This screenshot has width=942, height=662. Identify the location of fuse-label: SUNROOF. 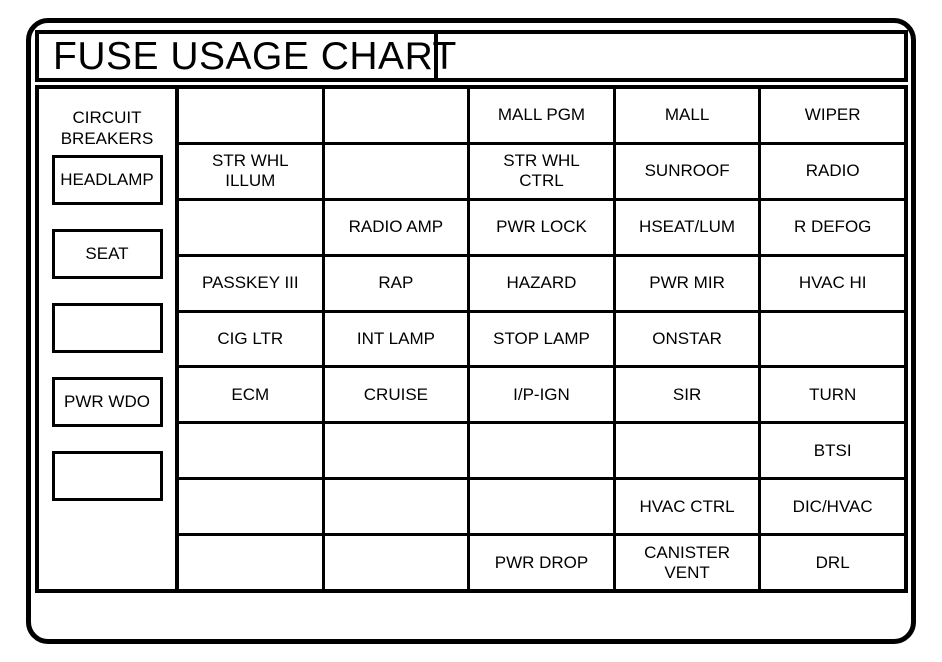
(687, 171).